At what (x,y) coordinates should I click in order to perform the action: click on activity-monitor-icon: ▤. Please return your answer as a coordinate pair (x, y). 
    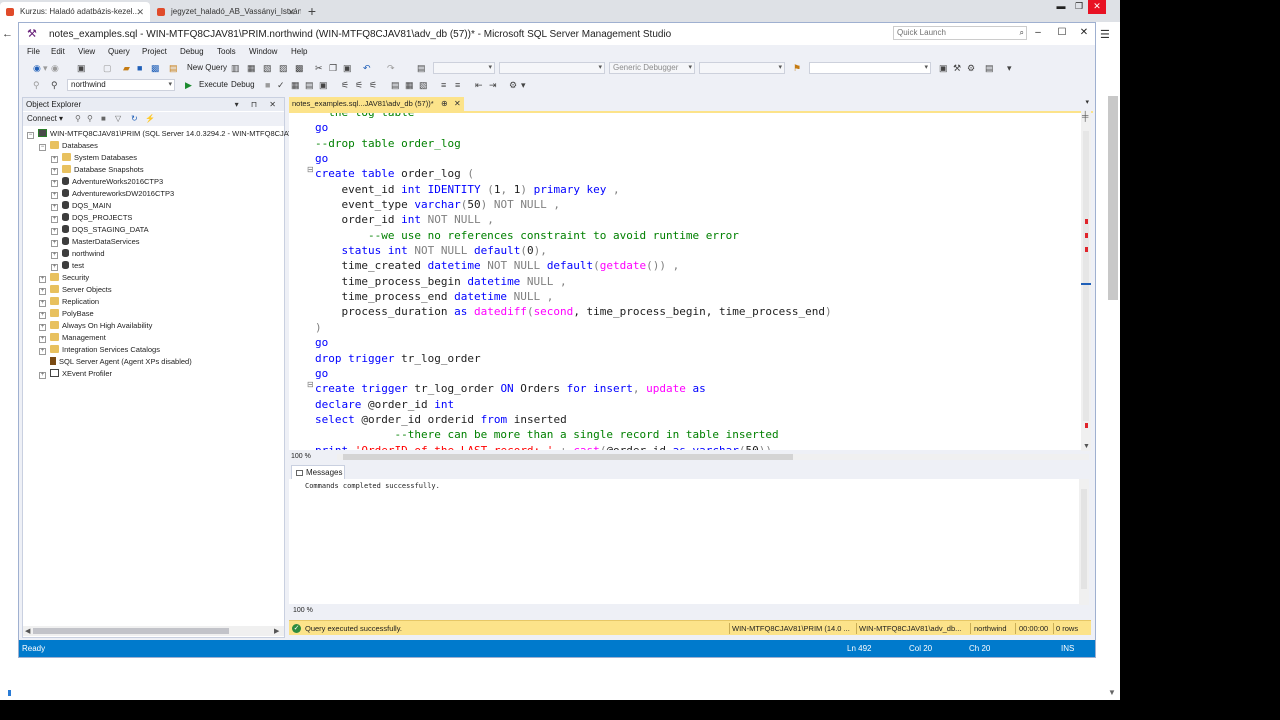
    Looking at the image, I should click on (421, 68).